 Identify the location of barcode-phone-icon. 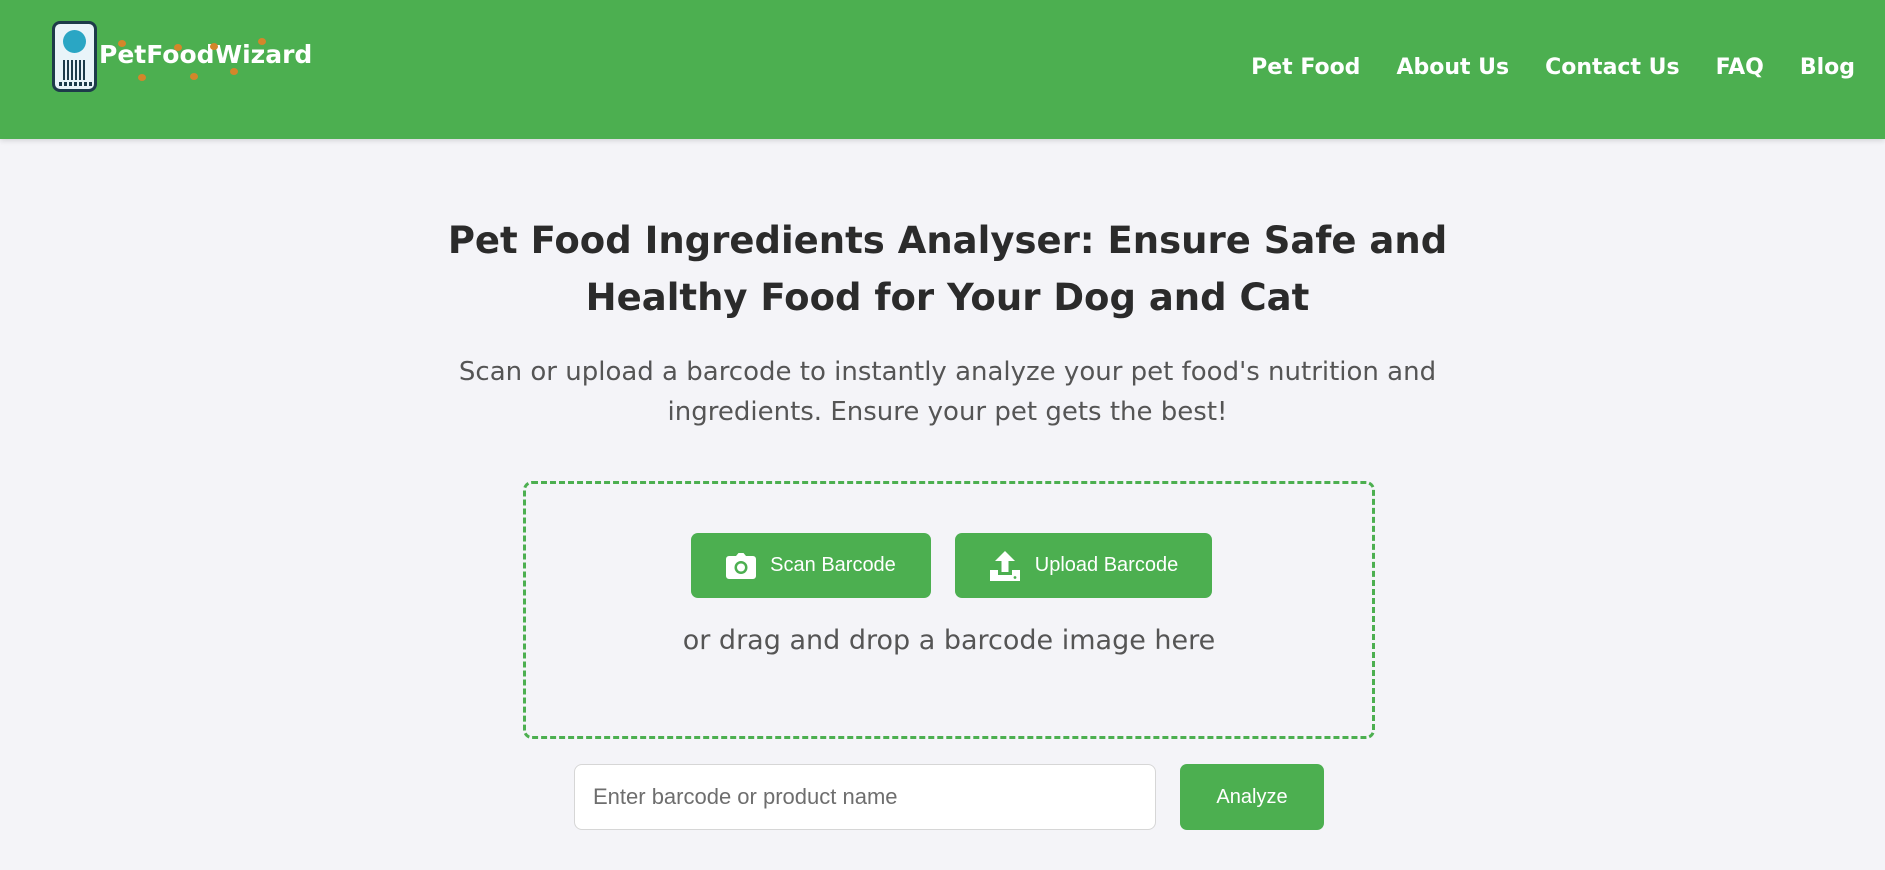
(74, 56).